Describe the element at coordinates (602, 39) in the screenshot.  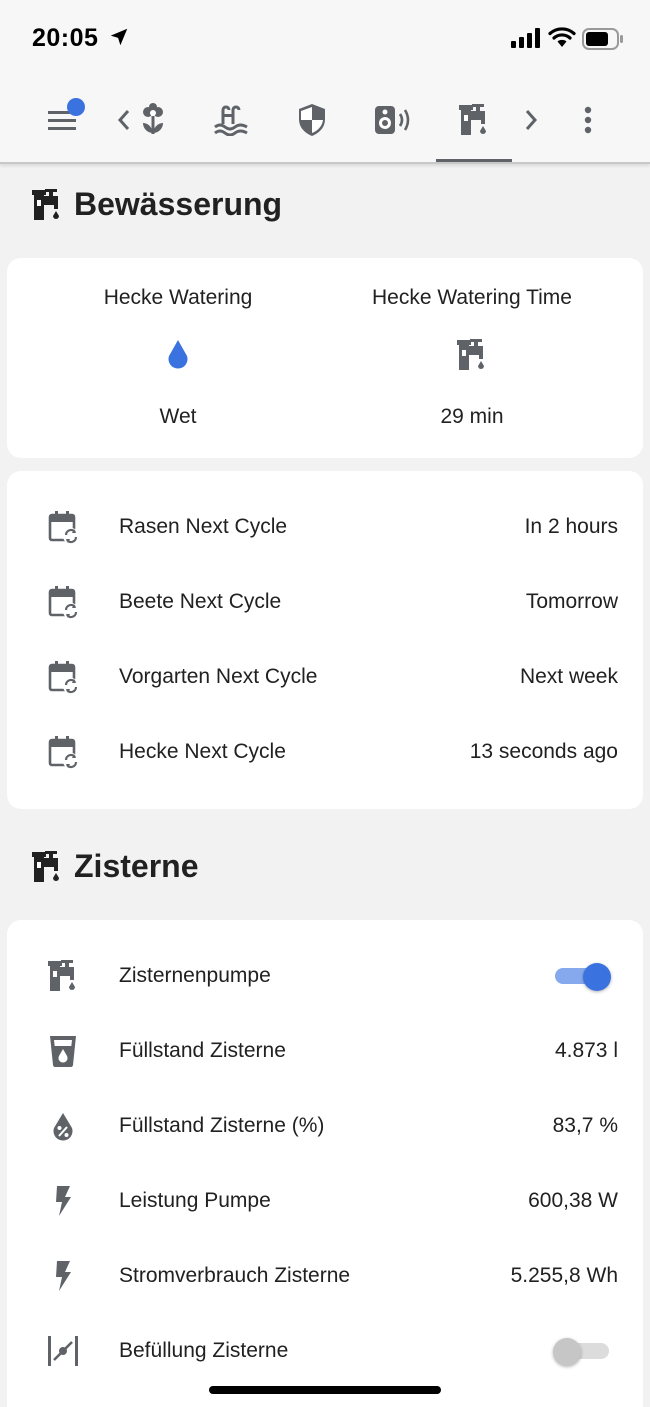
I see `battery-icon` at that location.